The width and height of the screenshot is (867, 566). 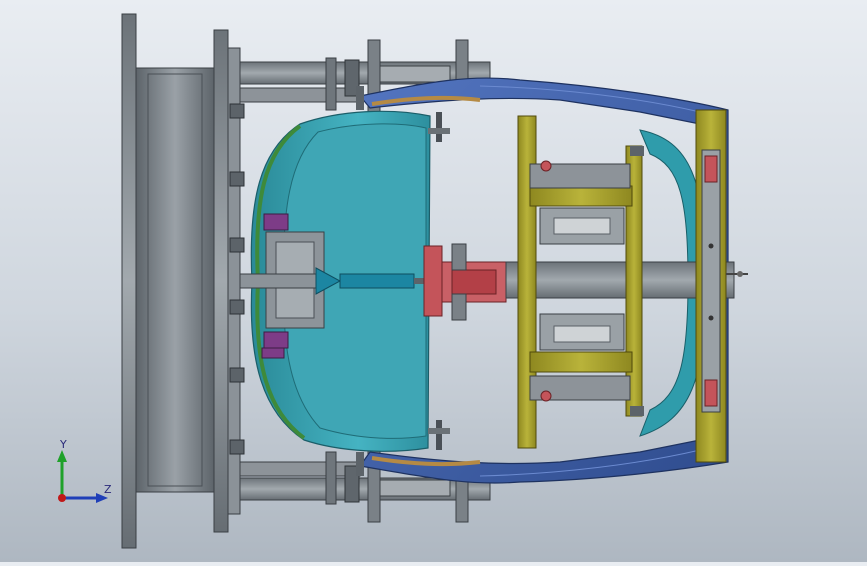 I want to click on red-clamp, so click(x=465, y=282).